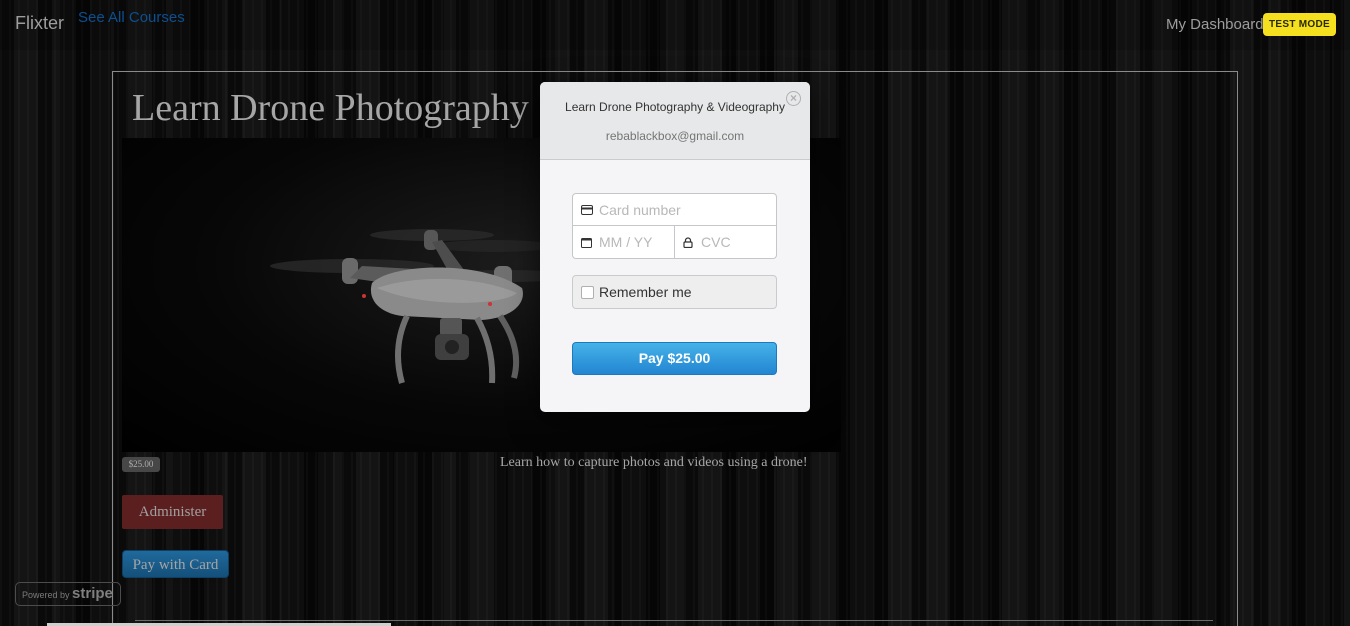  What do you see at coordinates (46, 595) in the screenshot?
I see `powered-by-label: Powered by` at bounding box center [46, 595].